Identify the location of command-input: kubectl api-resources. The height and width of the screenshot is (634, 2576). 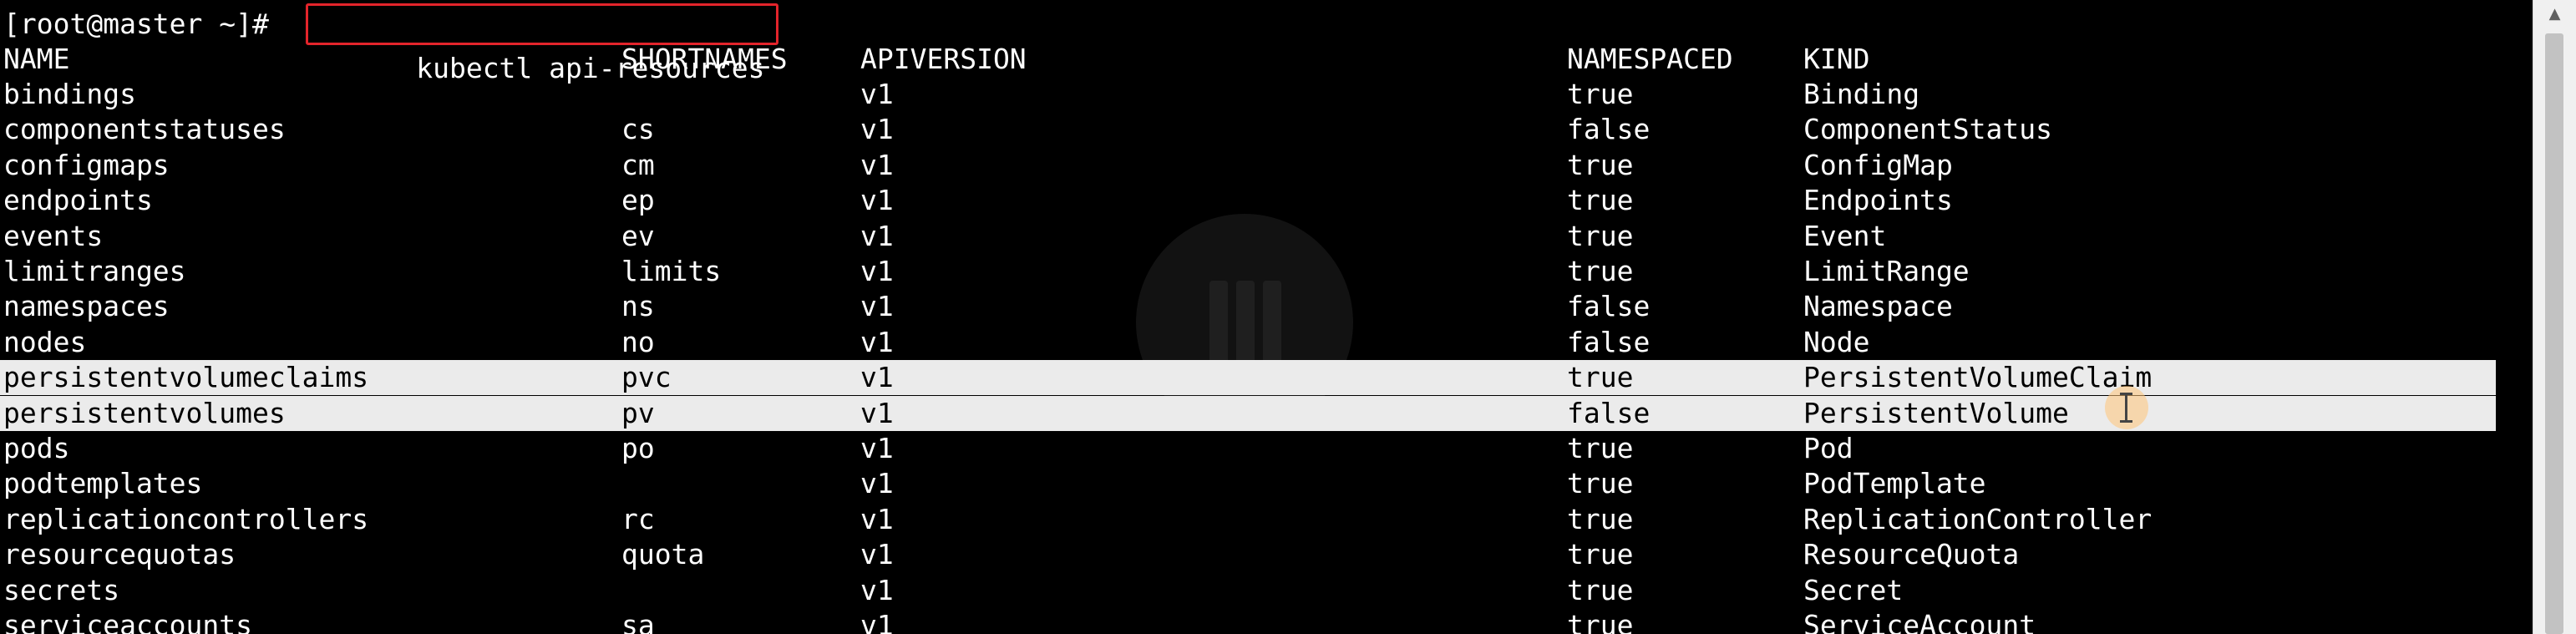
(542, 44).